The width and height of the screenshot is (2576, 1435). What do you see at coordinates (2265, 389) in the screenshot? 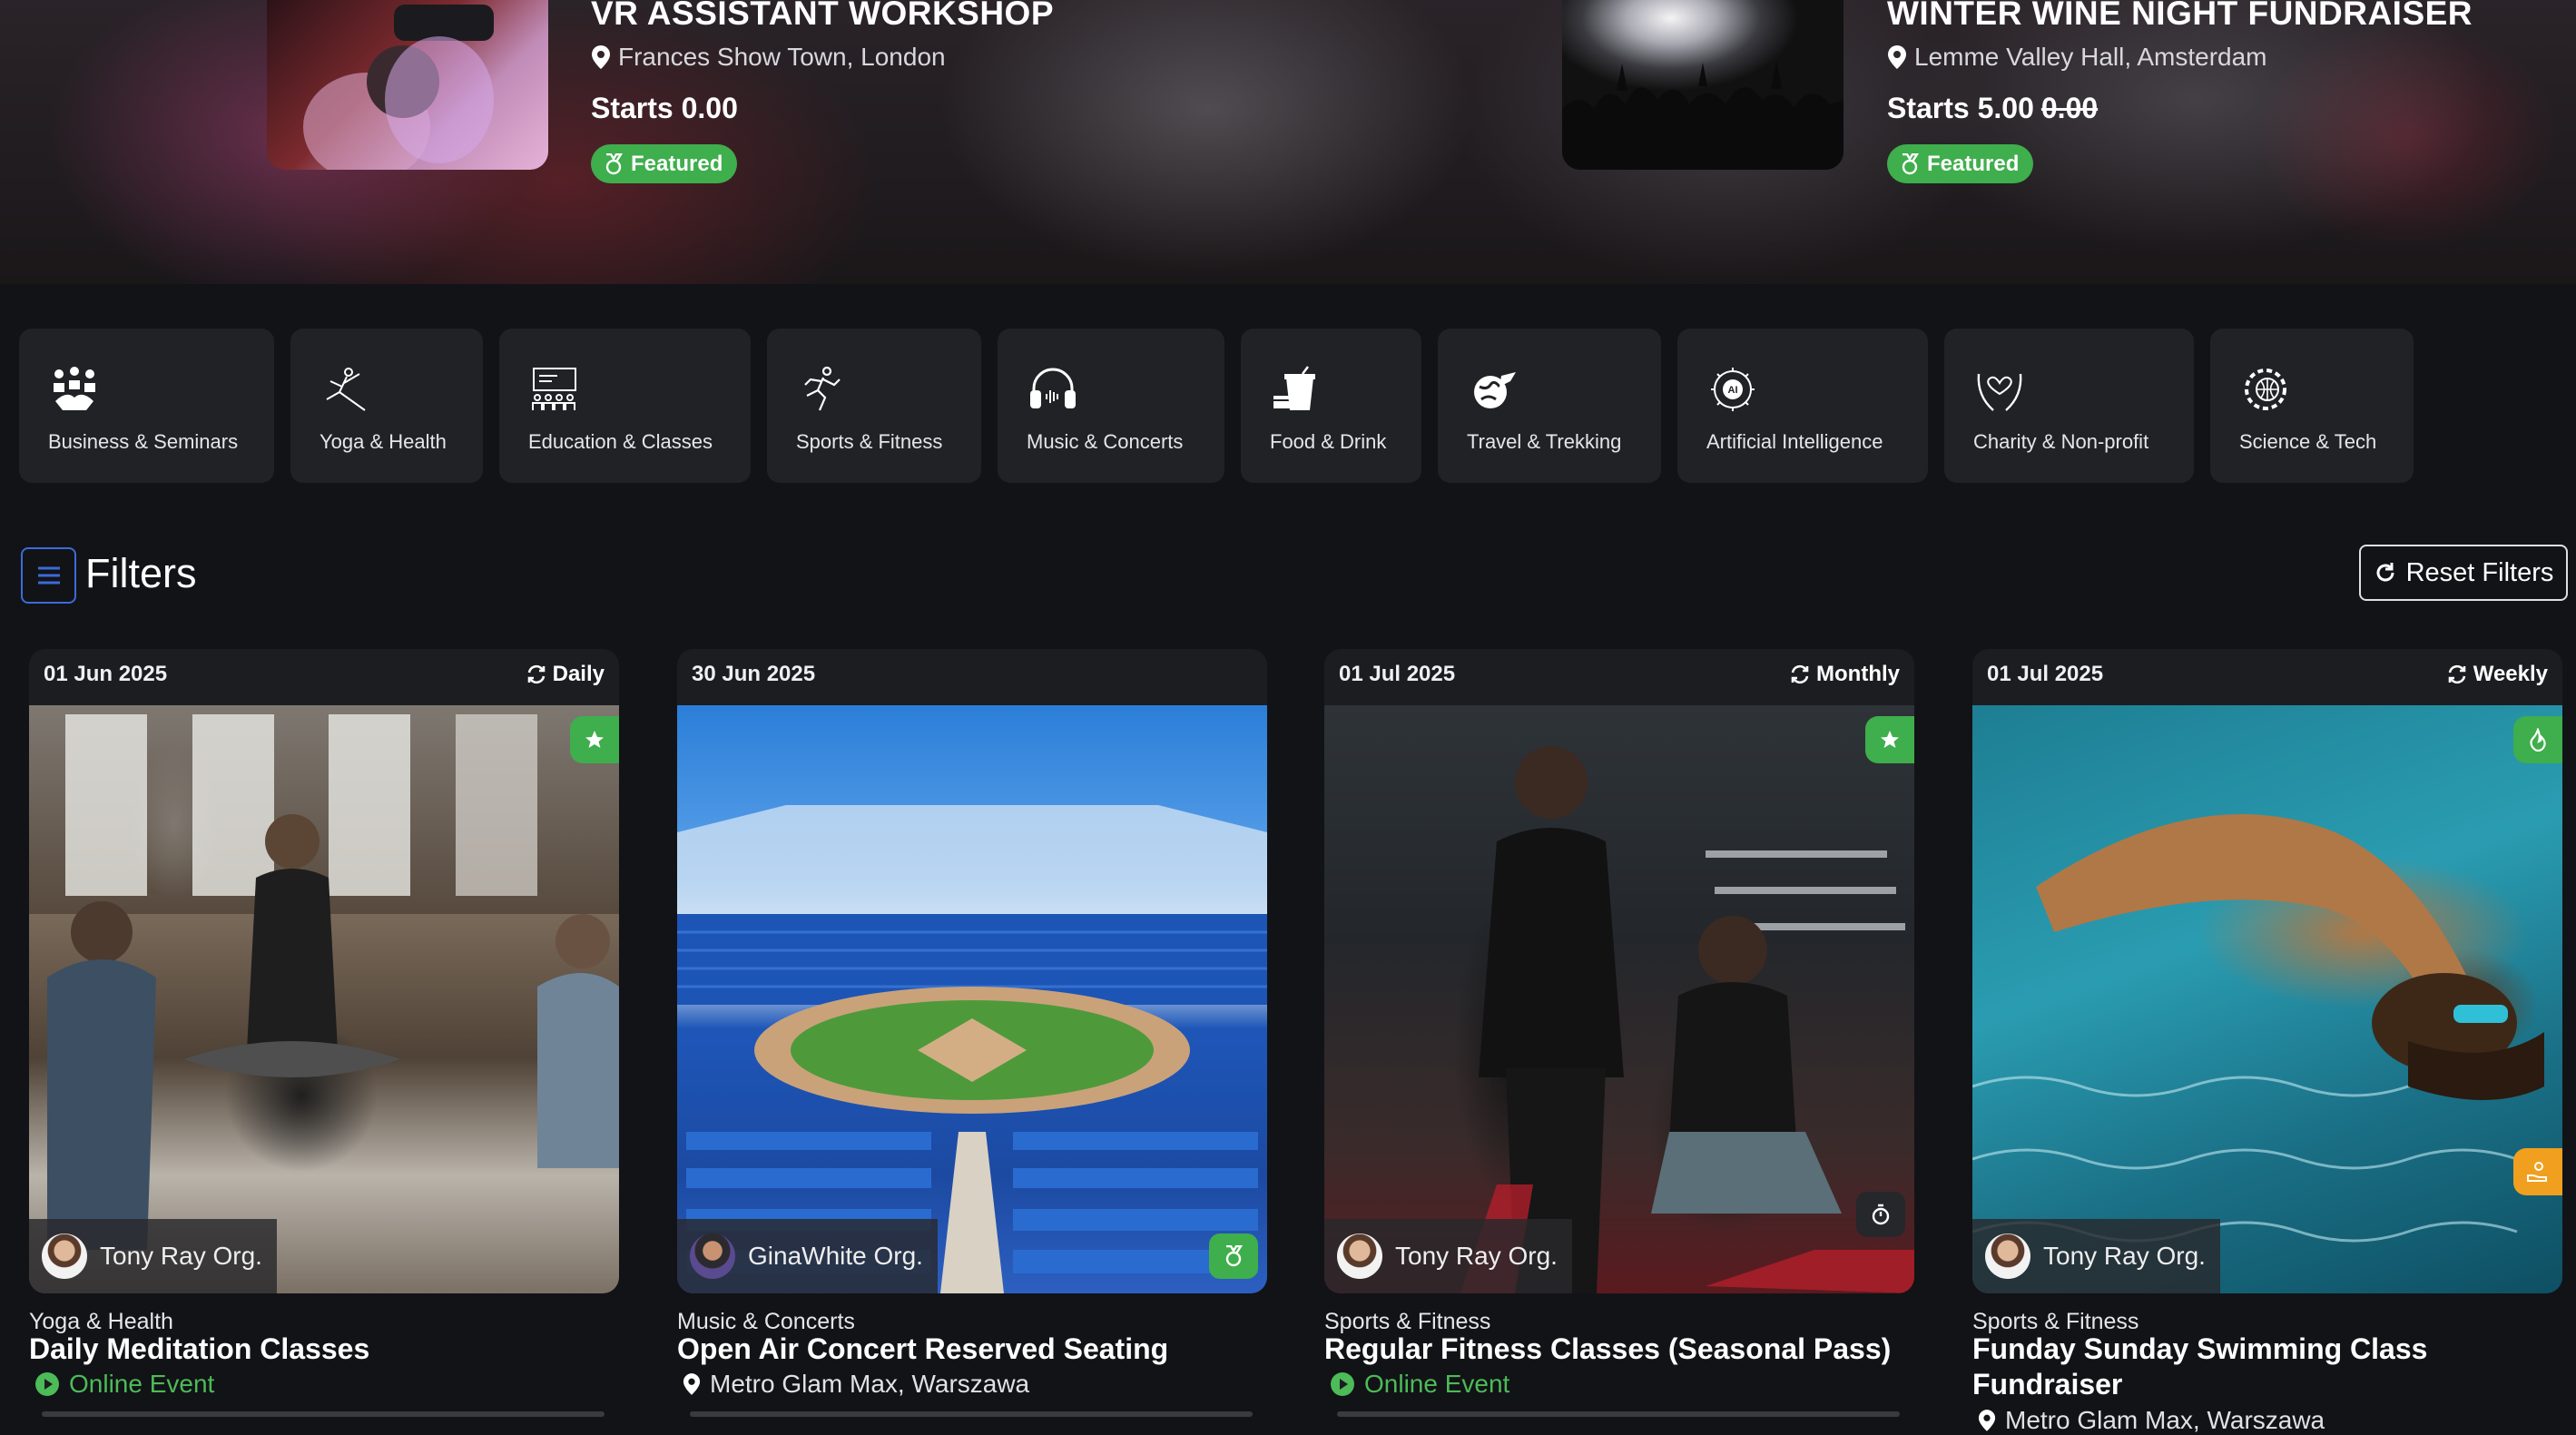
I see `globe-gear-icon` at bounding box center [2265, 389].